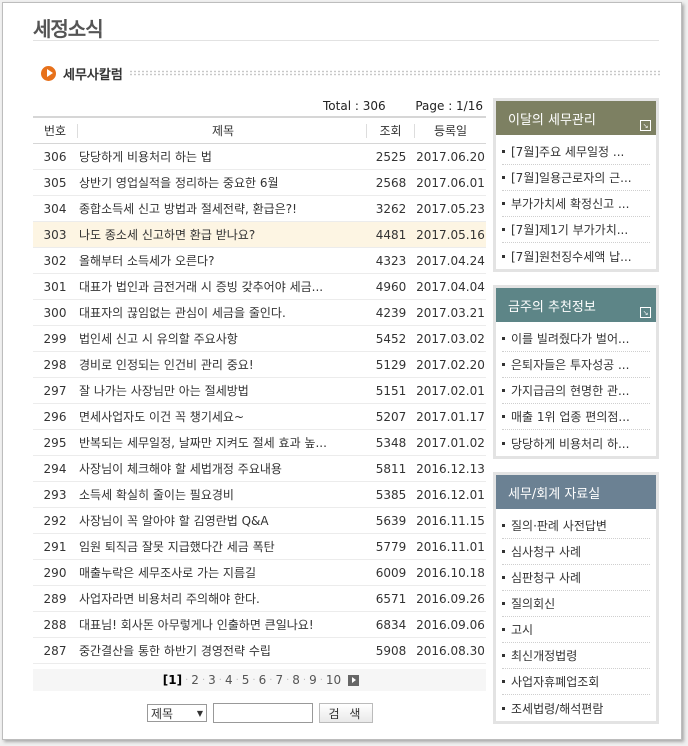 The height and width of the screenshot is (746, 688). What do you see at coordinates (391, 546) in the screenshot?
I see `row-views: 5779` at bounding box center [391, 546].